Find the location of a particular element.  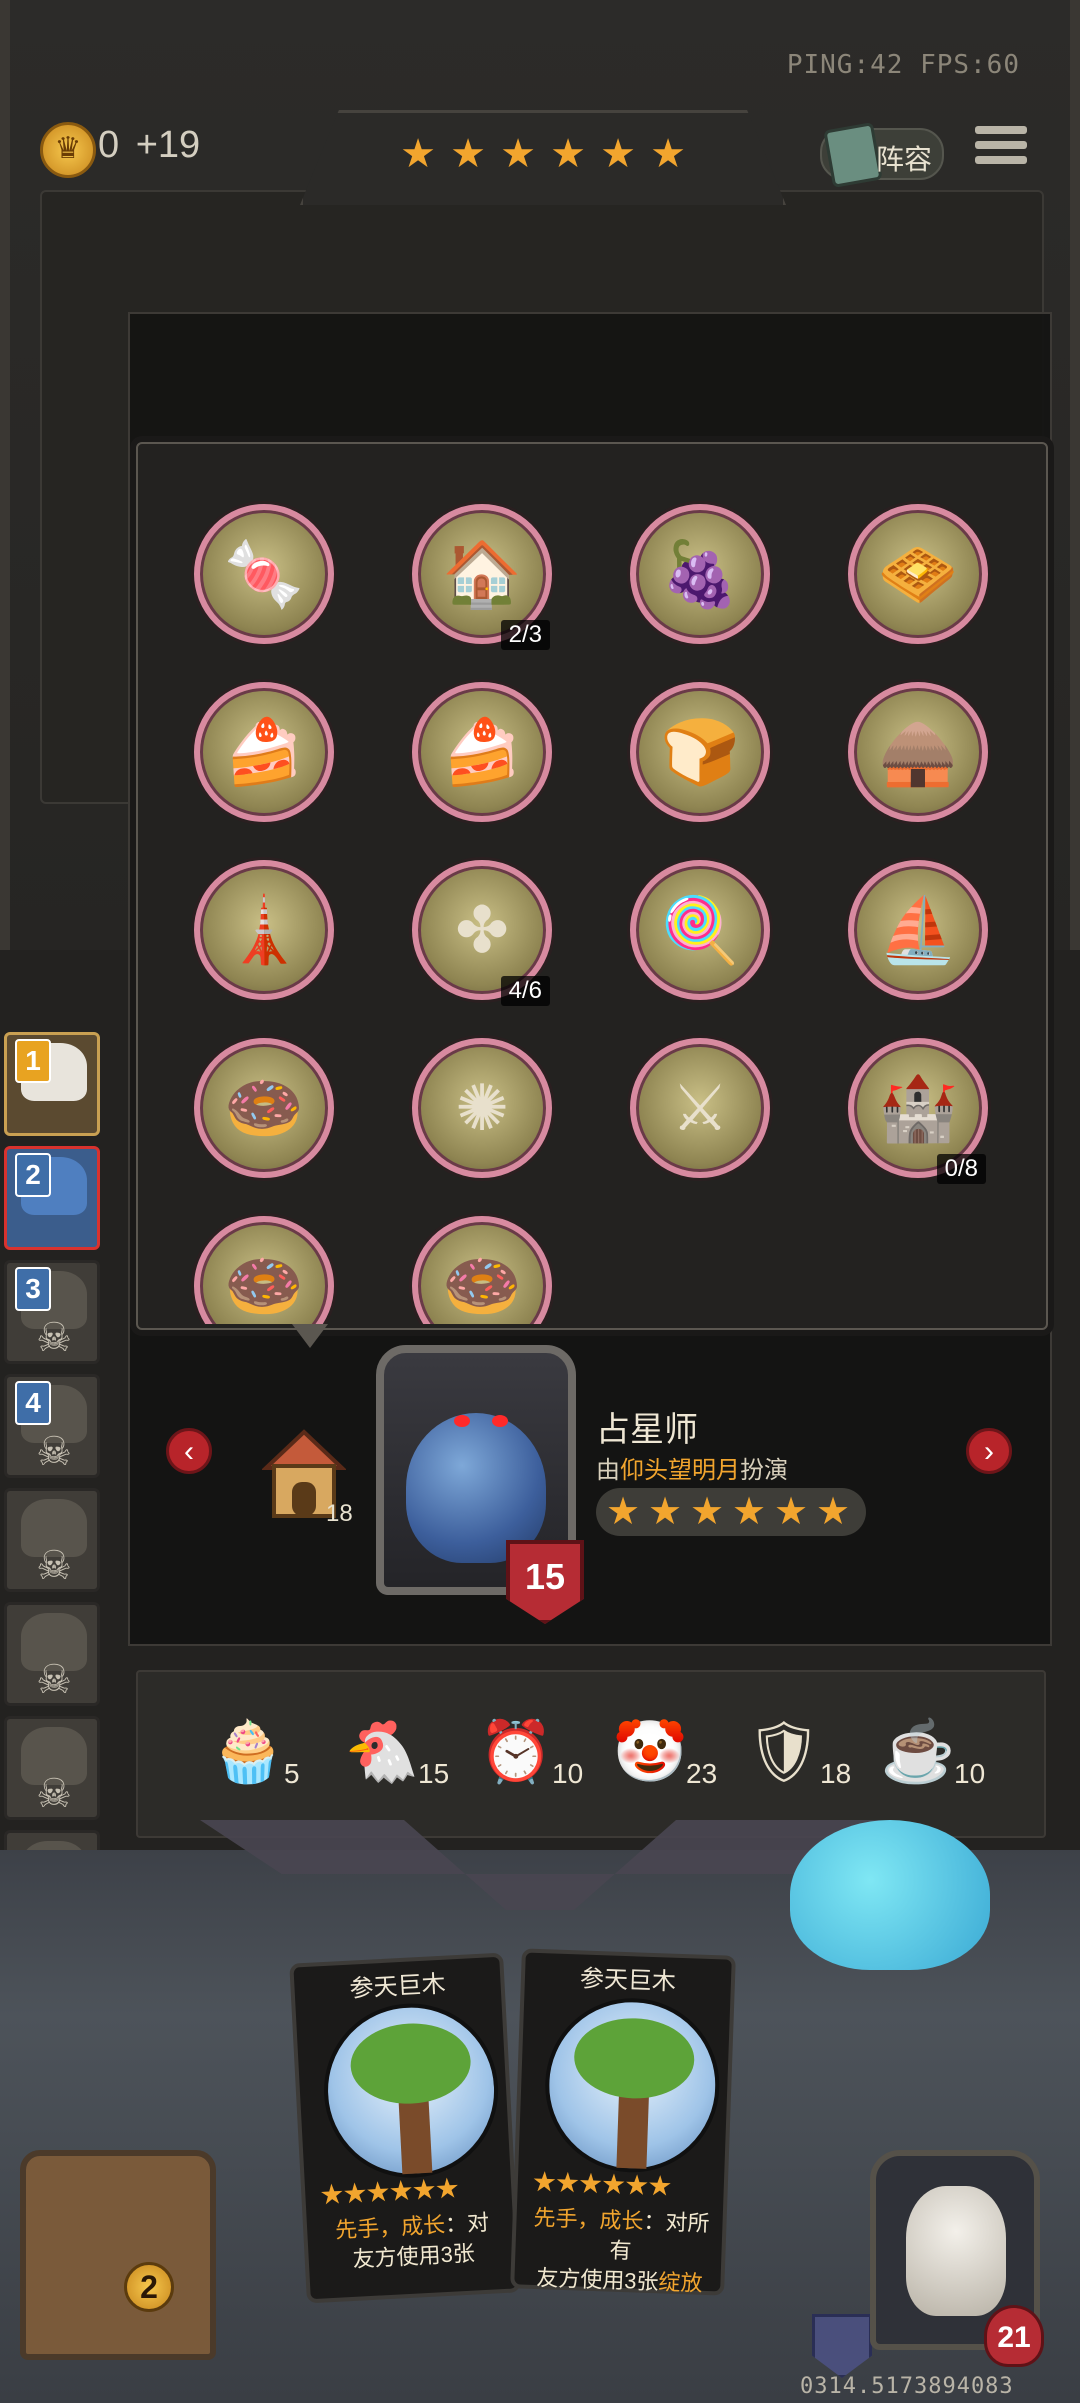

item-art: 🍰 is located at coordinates (264, 752).